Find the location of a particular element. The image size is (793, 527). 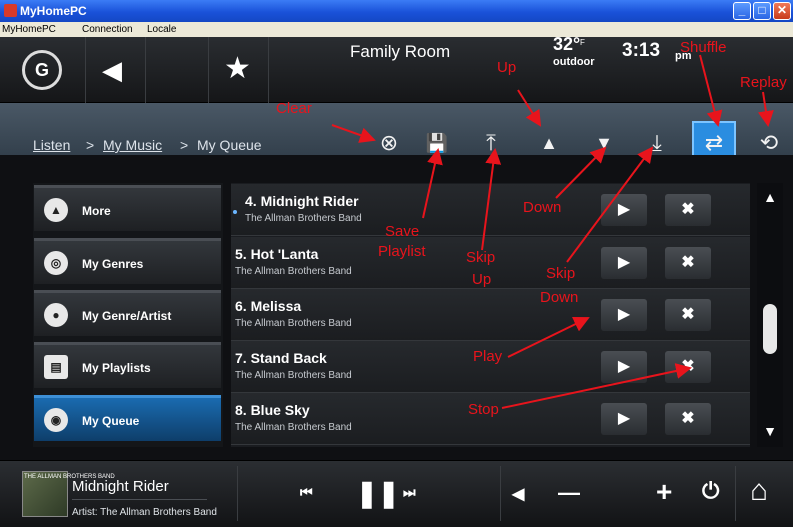

breadcrumb-listen: Listen is located at coordinates (51, 145).